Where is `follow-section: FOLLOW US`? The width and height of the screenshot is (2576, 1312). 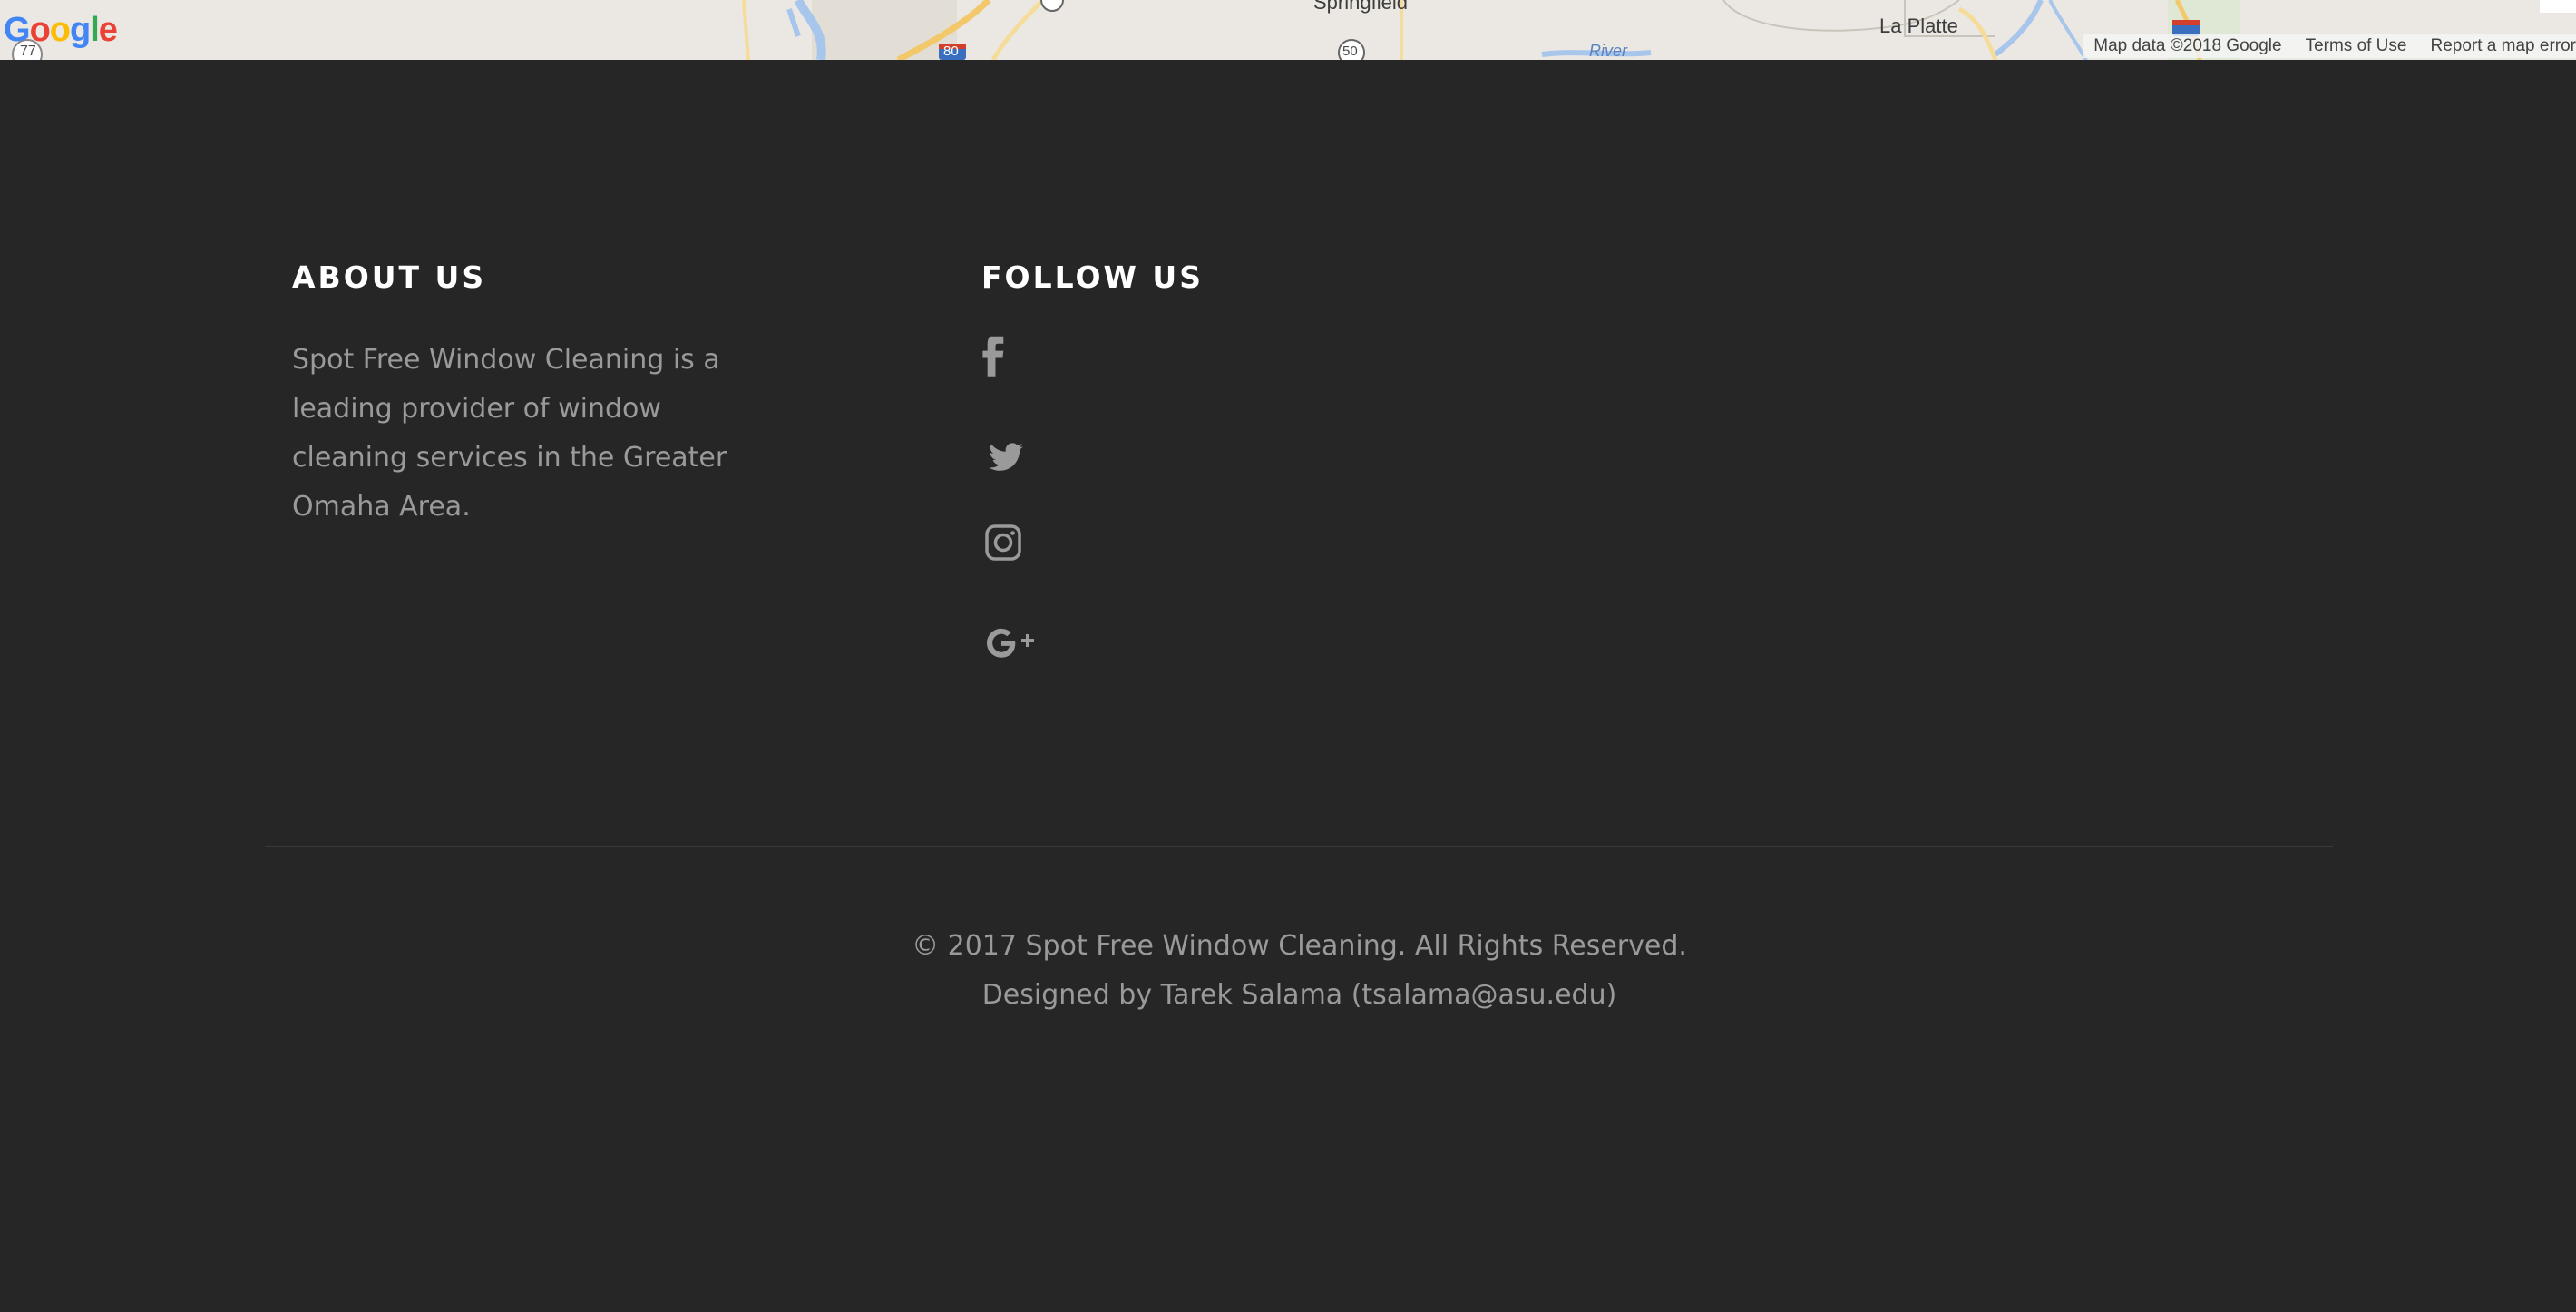
follow-section: FOLLOW US is located at coordinates (1162, 483).